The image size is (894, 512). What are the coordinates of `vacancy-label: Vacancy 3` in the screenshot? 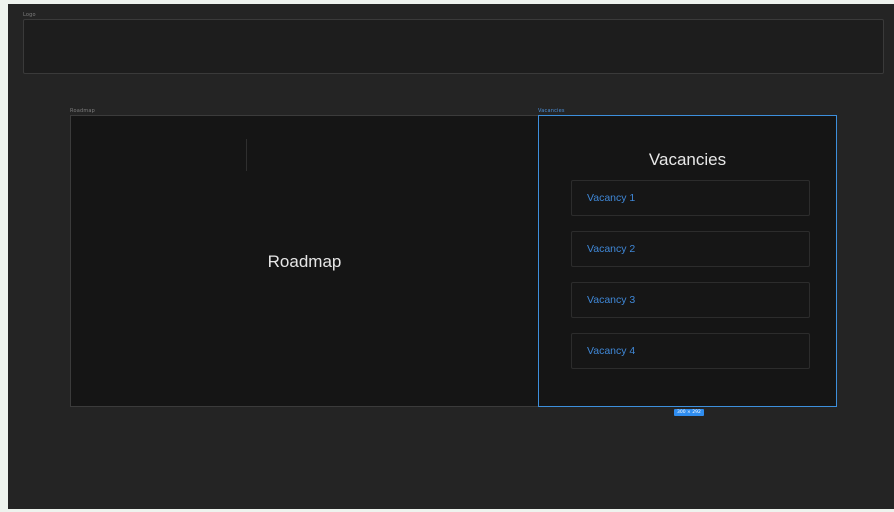 It's located at (611, 300).